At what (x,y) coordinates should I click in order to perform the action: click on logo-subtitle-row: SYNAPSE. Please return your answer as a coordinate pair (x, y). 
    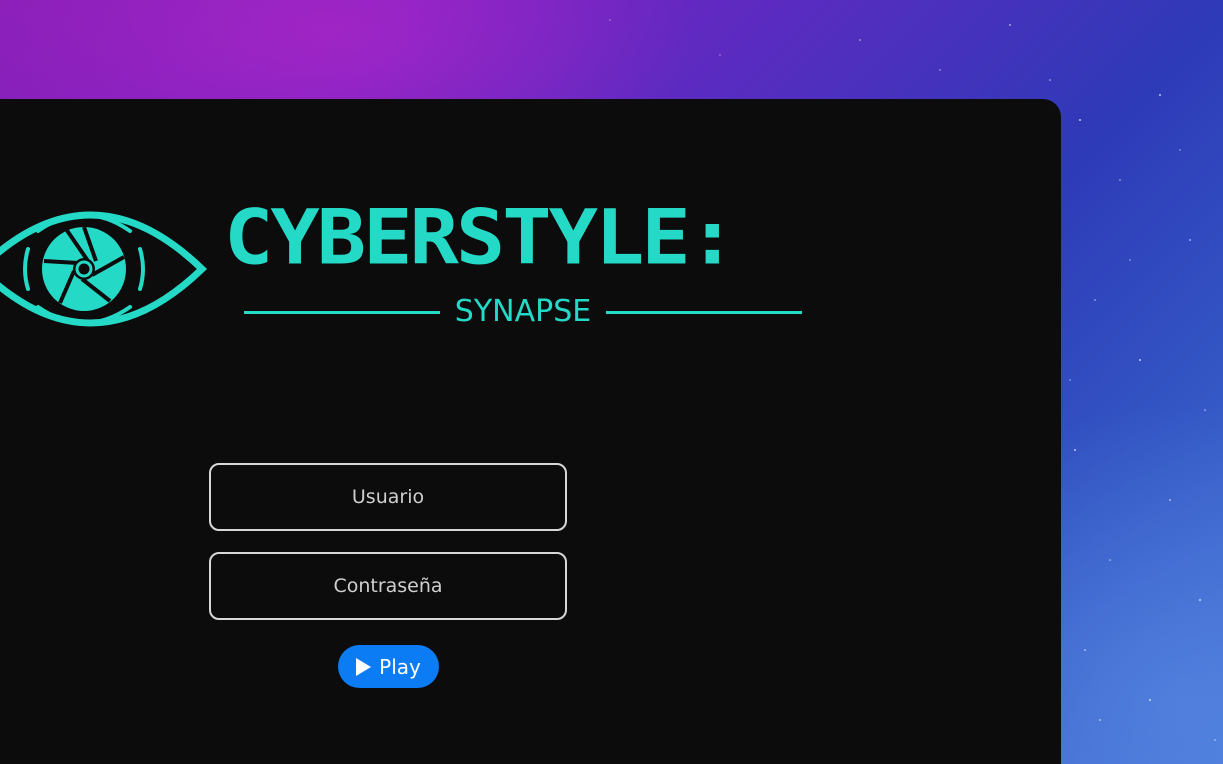
    Looking at the image, I should click on (523, 311).